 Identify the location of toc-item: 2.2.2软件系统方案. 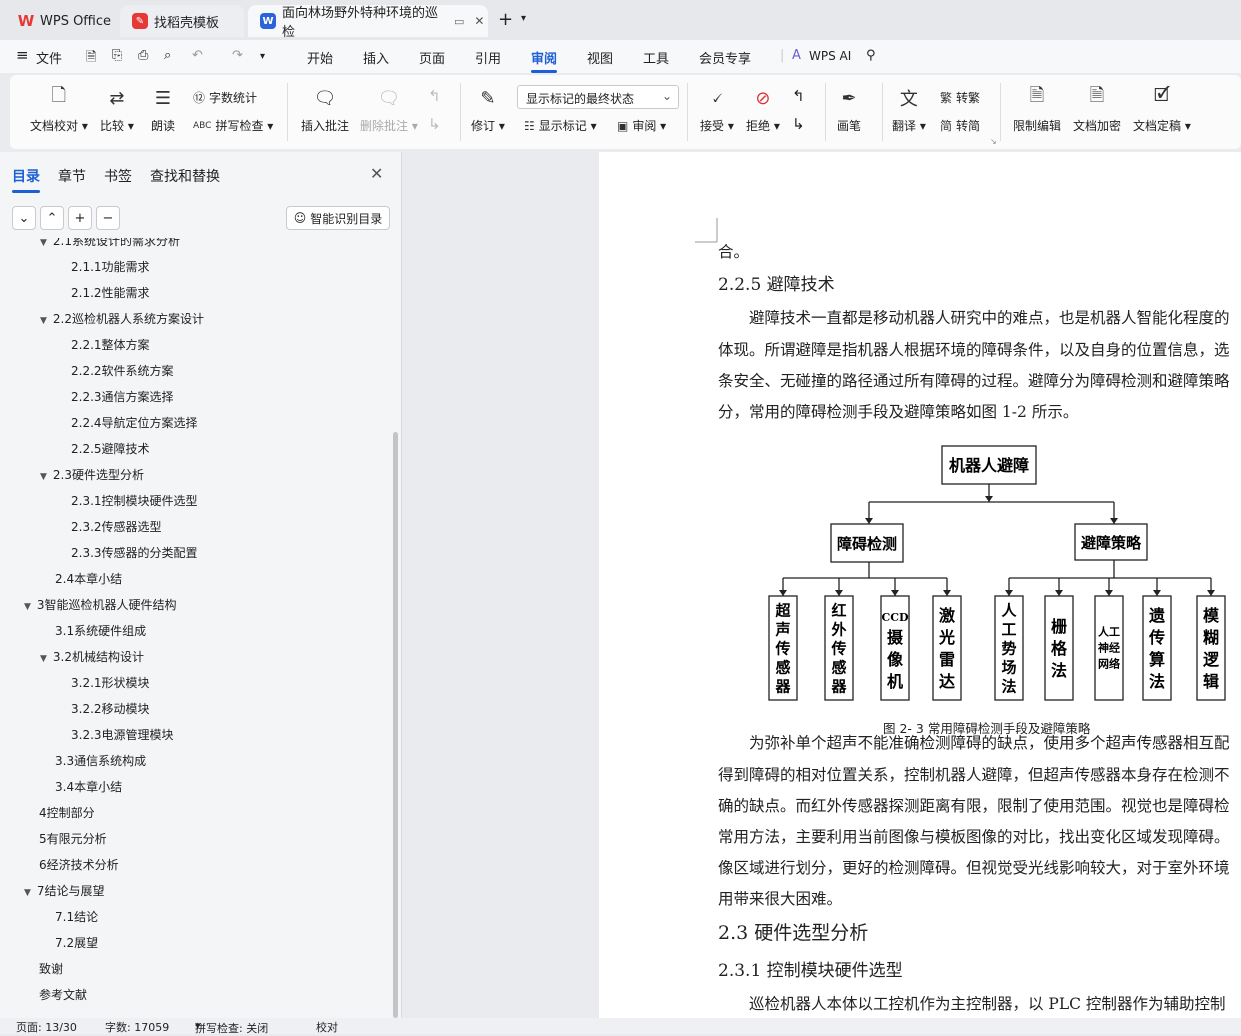
(122, 370).